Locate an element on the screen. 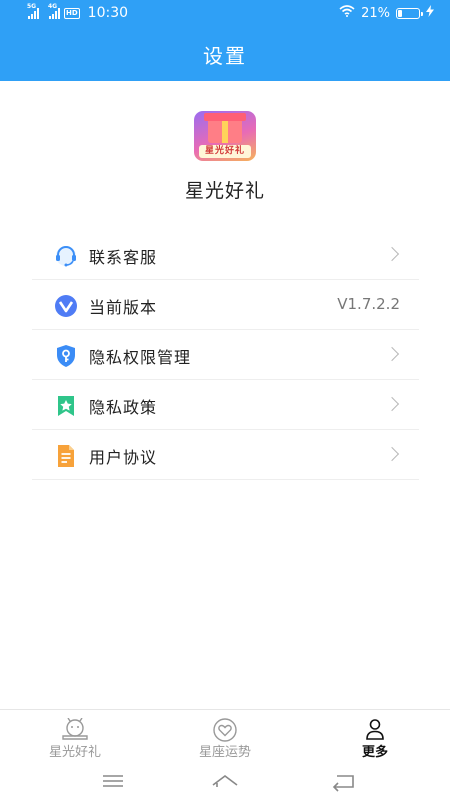  shield-key-icon is located at coordinates (65, 355).